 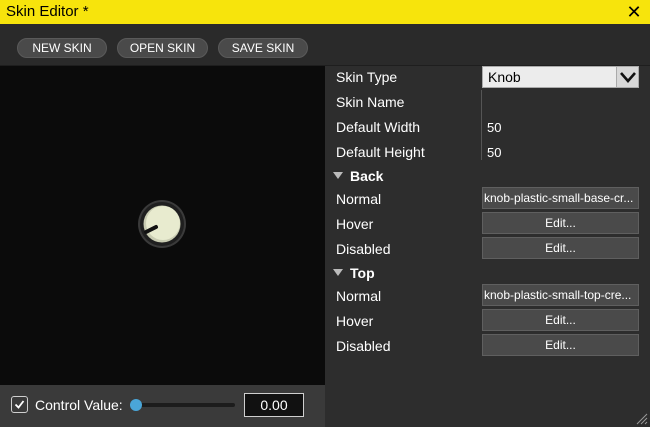 I want to click on toolbar: NEW SKIN OPEN SKIN SAVE SKIN, so click(x=325, y=45).